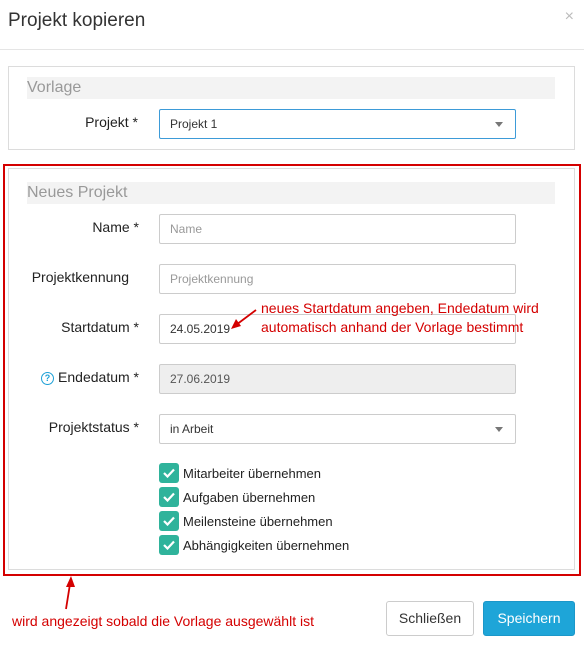  Describe the element at coordinates (430, 618) in the screenshot. I see `schliessen-button: Schließen` at that location.